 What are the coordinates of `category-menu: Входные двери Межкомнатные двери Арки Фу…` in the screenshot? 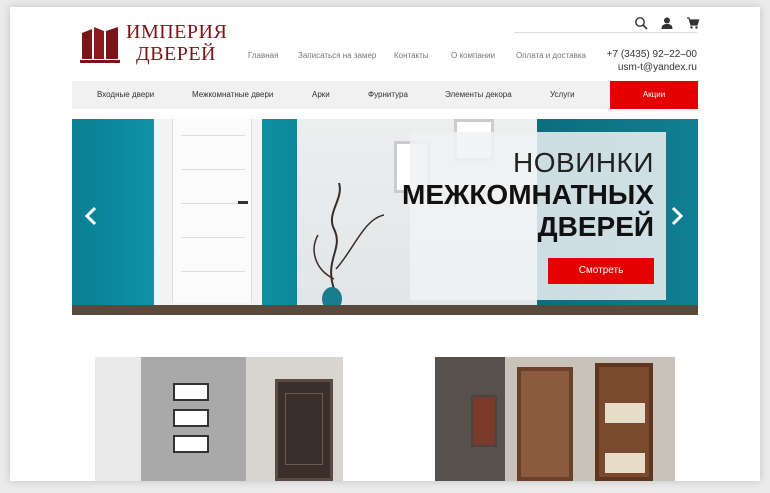 It's located at (385, 95).